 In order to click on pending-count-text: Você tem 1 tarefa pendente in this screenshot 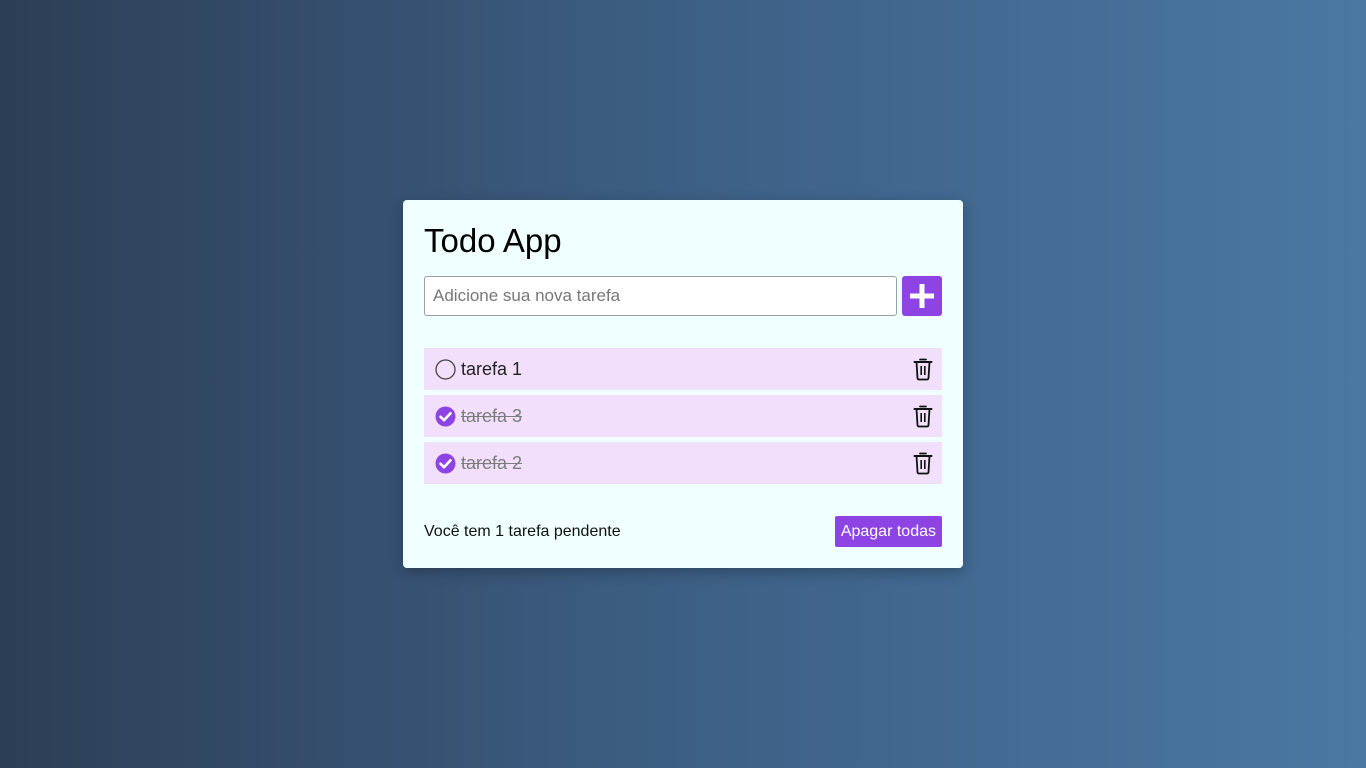, I will do `click(522, 531)`.